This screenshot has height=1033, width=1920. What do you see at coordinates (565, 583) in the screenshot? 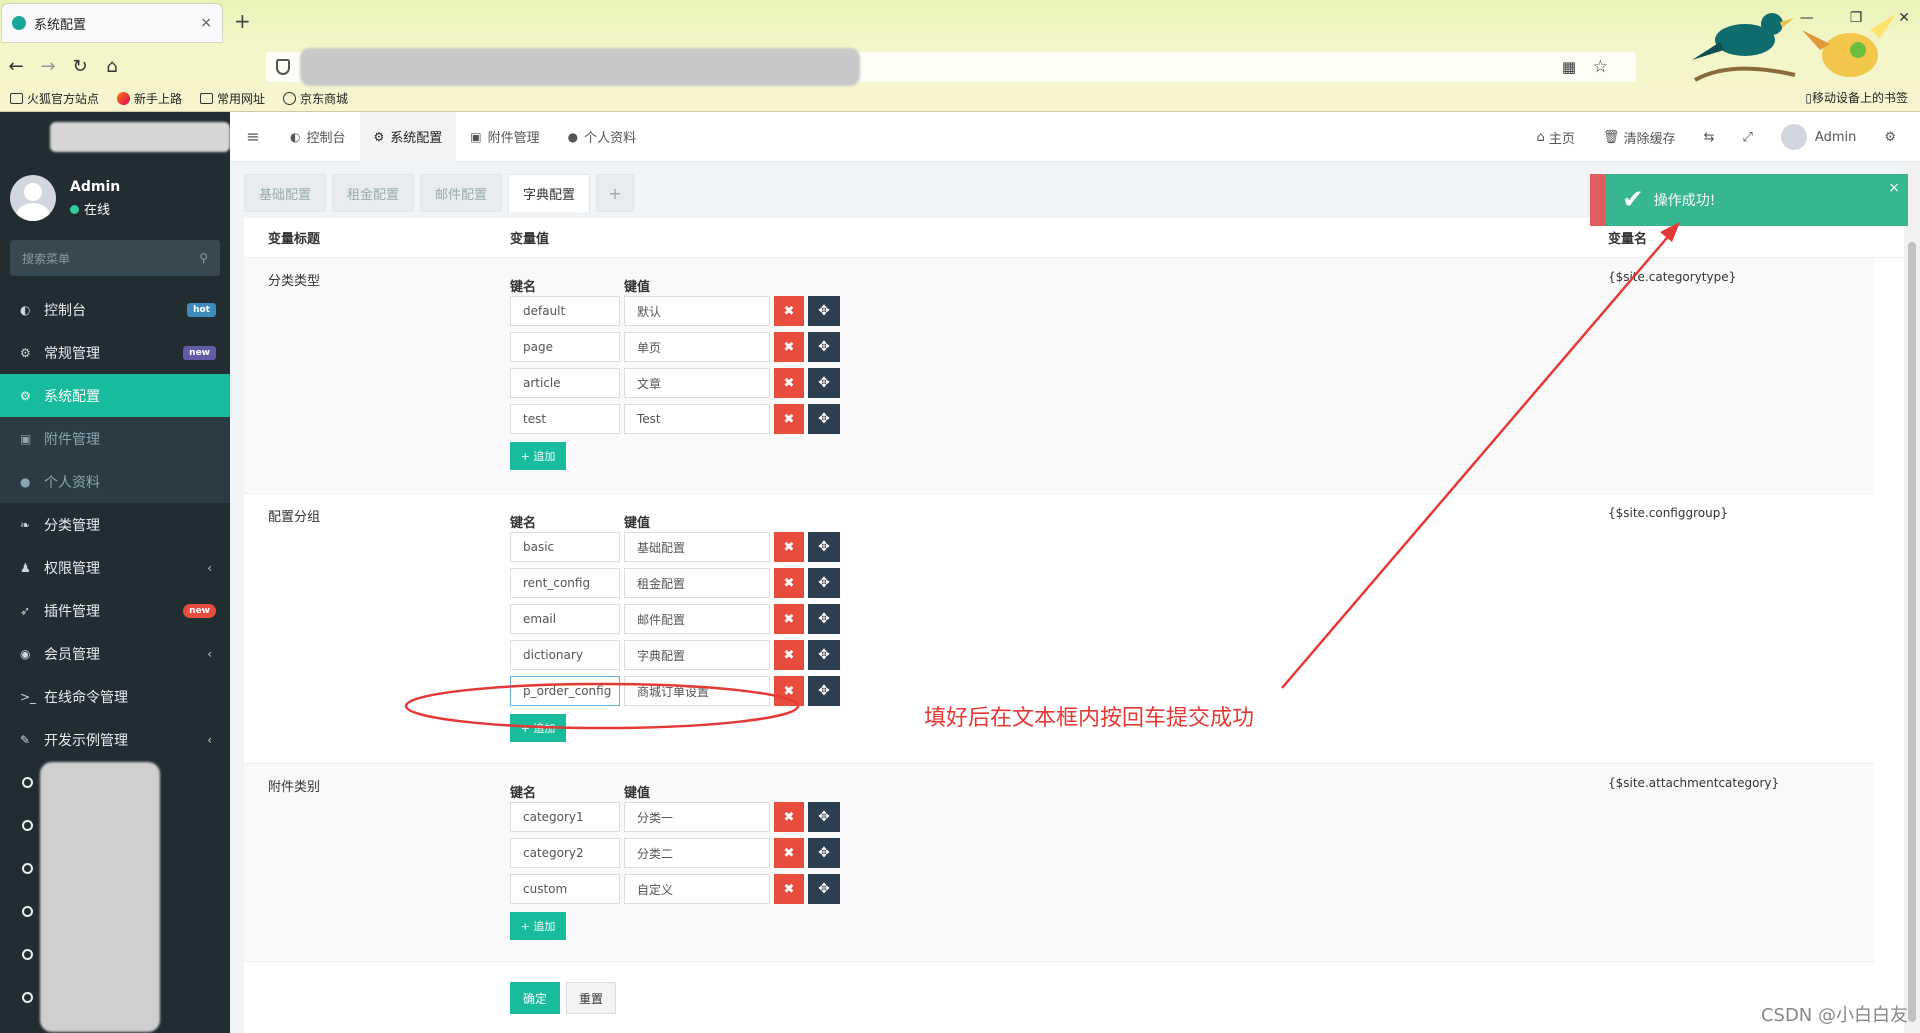
I see `key-input: rent_config` at bounding box center [565, 583].